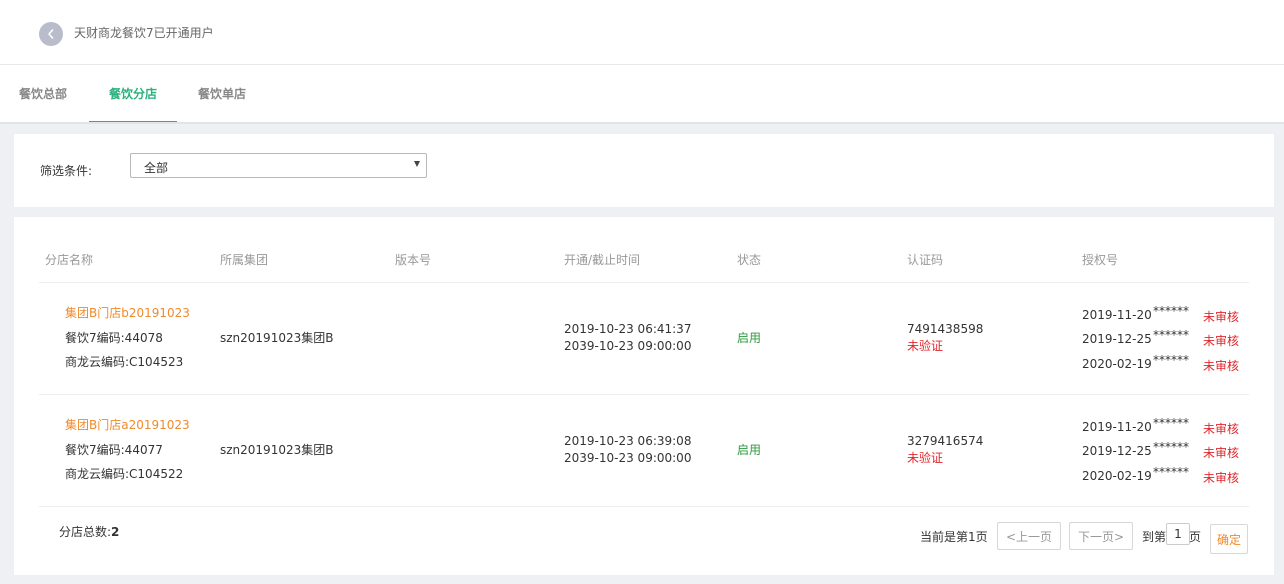  I want to click on column-header-auth-no: 授权号, so click(1100, 260).